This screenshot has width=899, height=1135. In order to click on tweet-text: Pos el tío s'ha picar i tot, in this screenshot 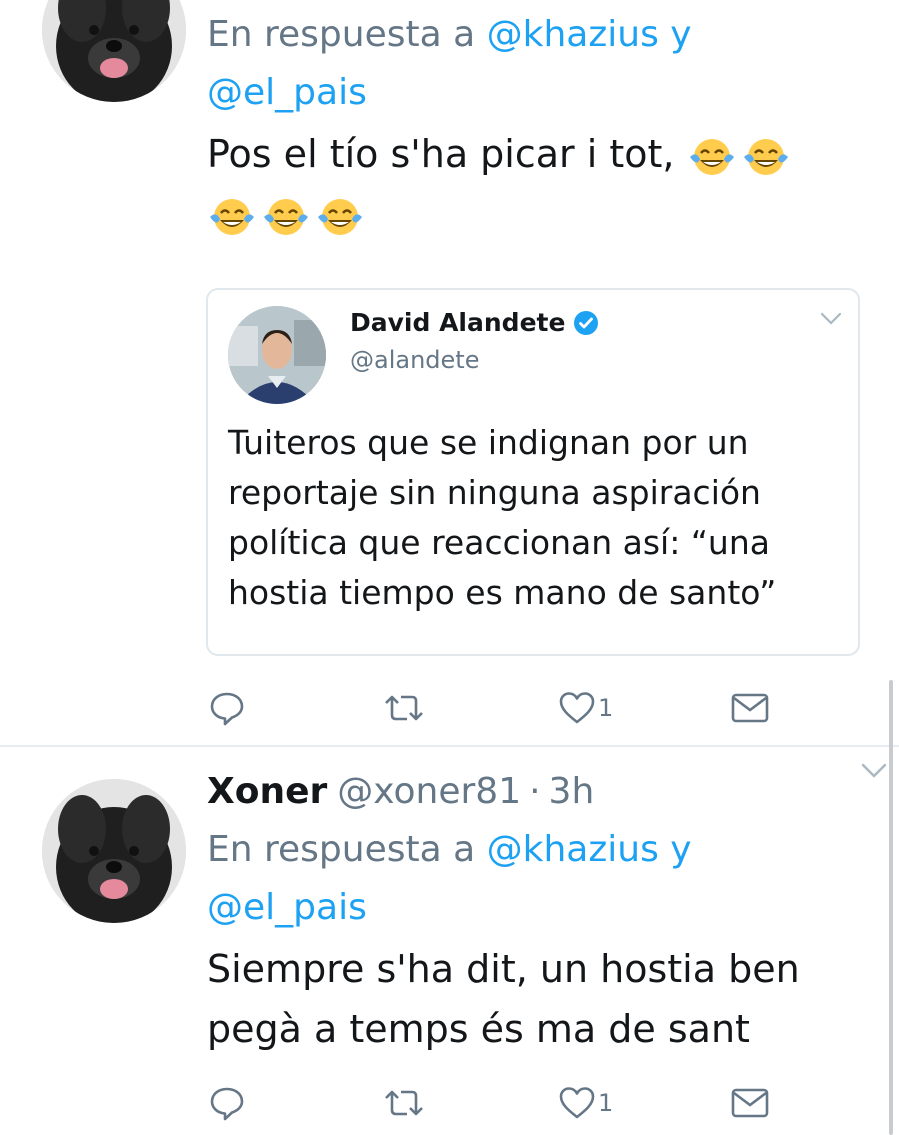, I will do `click(534, 184)`.